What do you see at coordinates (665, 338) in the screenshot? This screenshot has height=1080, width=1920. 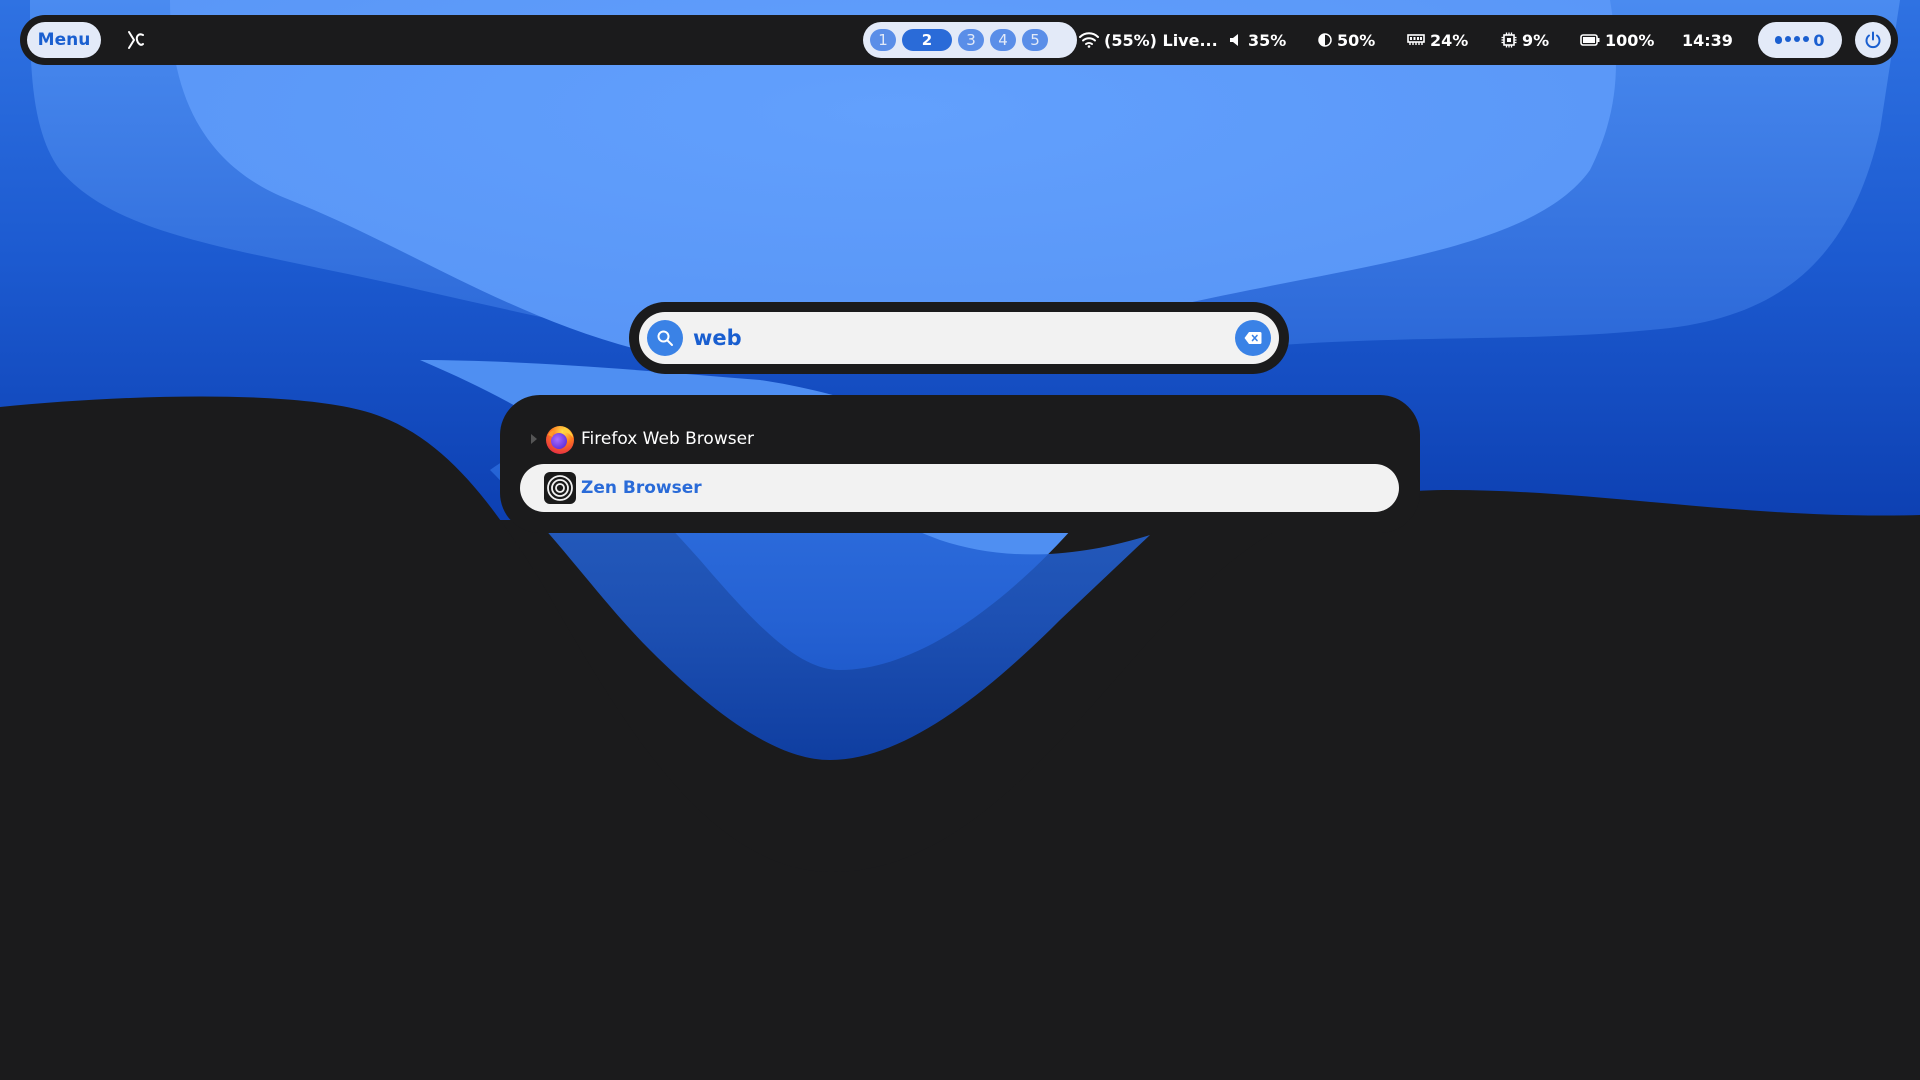 I see `search-icon` at bounding box center [665, 338].